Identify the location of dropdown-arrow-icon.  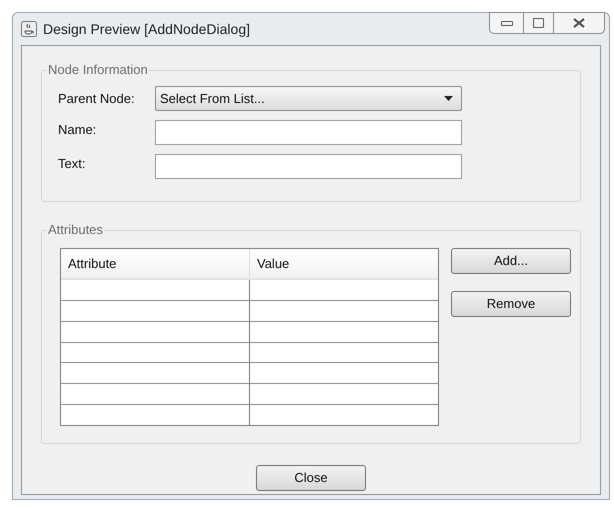
(448, 98).